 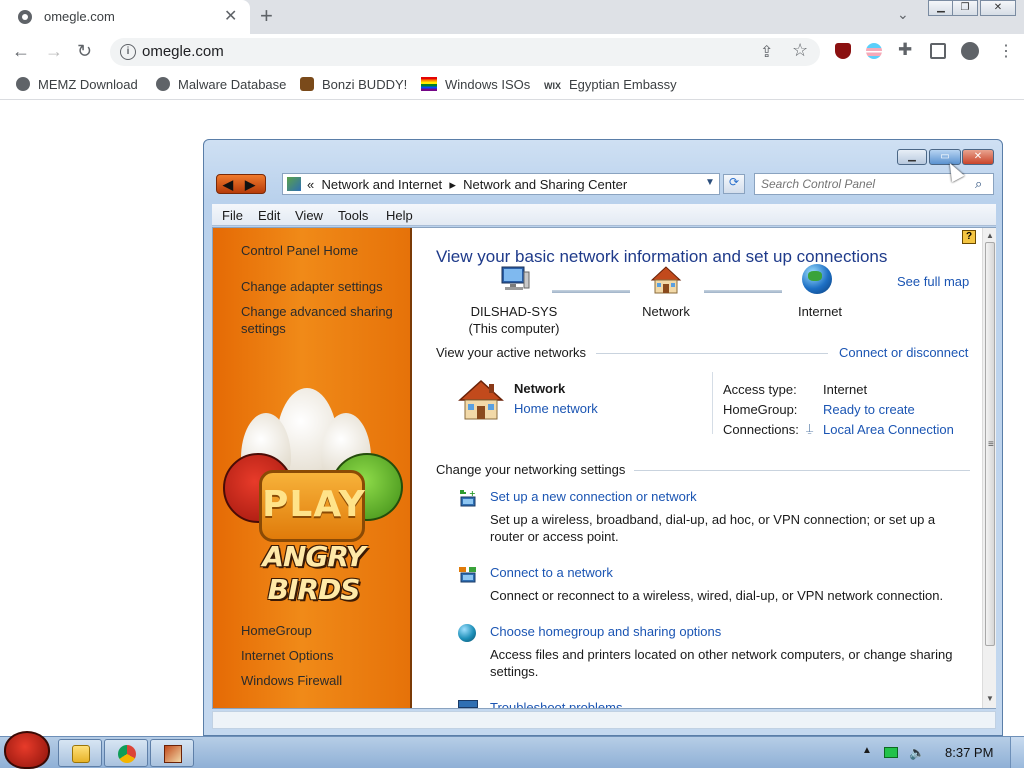 What do you see at coordinates (861, 184) in the screenshot?
I see `search-input` at bounding box center [861, 184].